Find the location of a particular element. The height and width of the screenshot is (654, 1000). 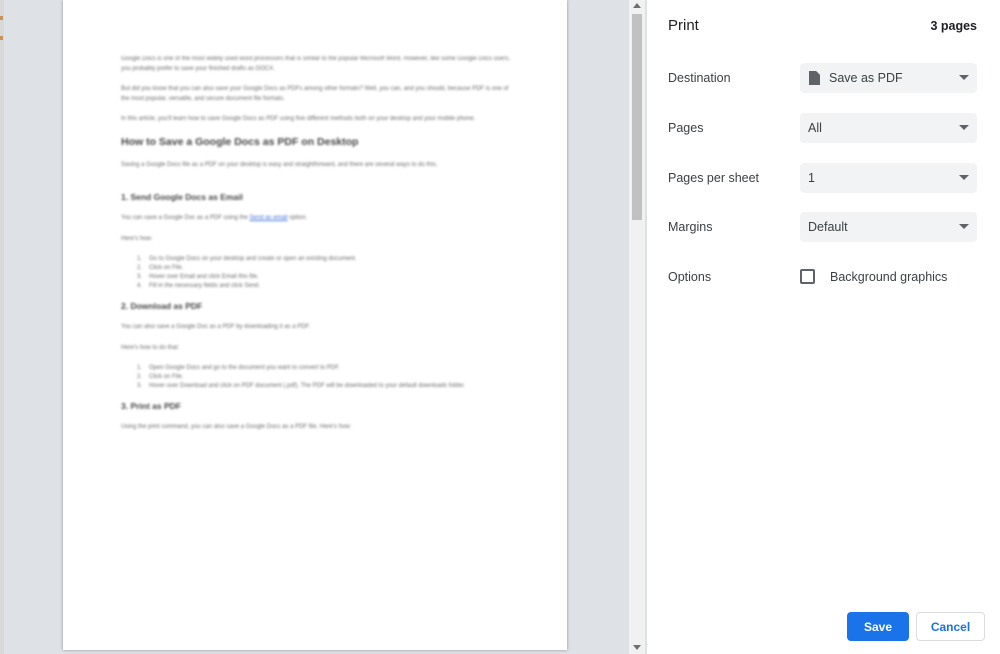

destination-label: Destination is located at coordinates (699, 78).